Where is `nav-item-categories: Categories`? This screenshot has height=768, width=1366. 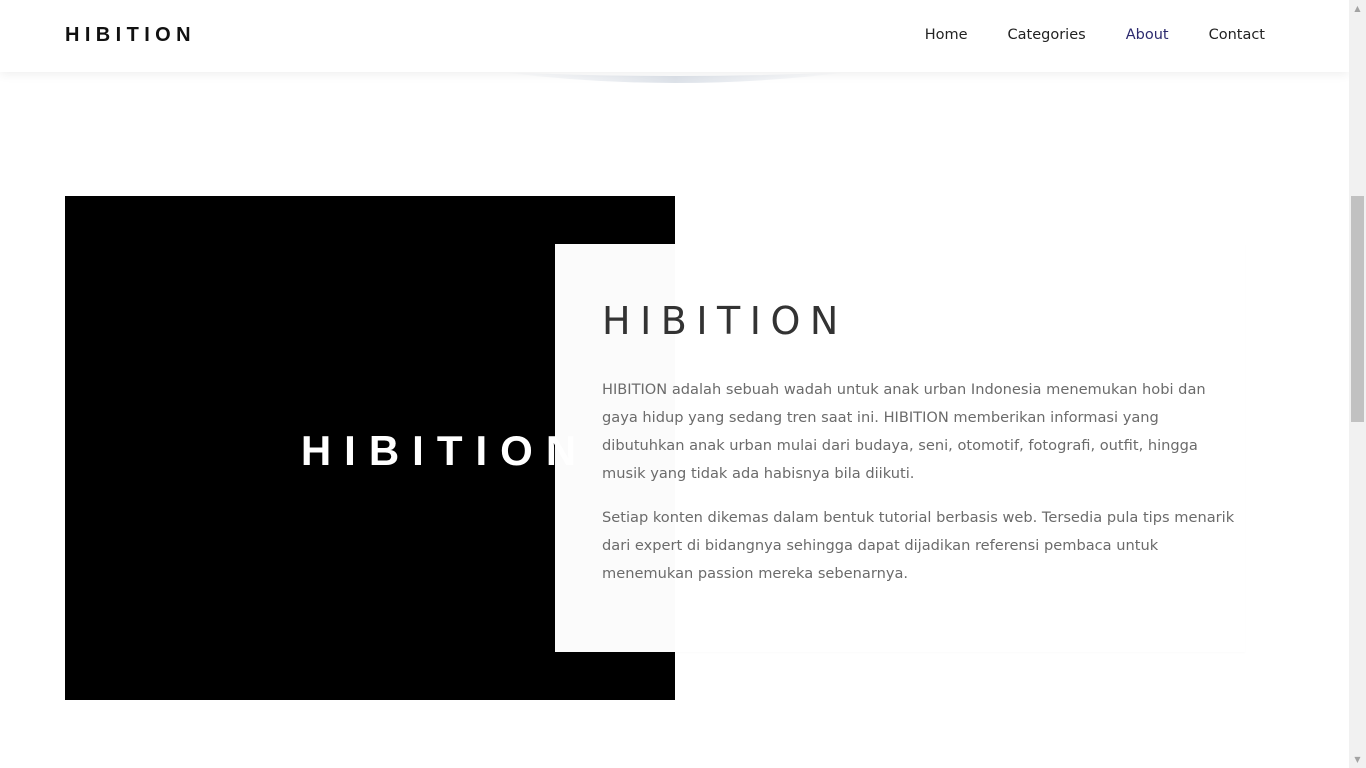
nav-item-categories: Categories is located at coordinates (1047, 35).